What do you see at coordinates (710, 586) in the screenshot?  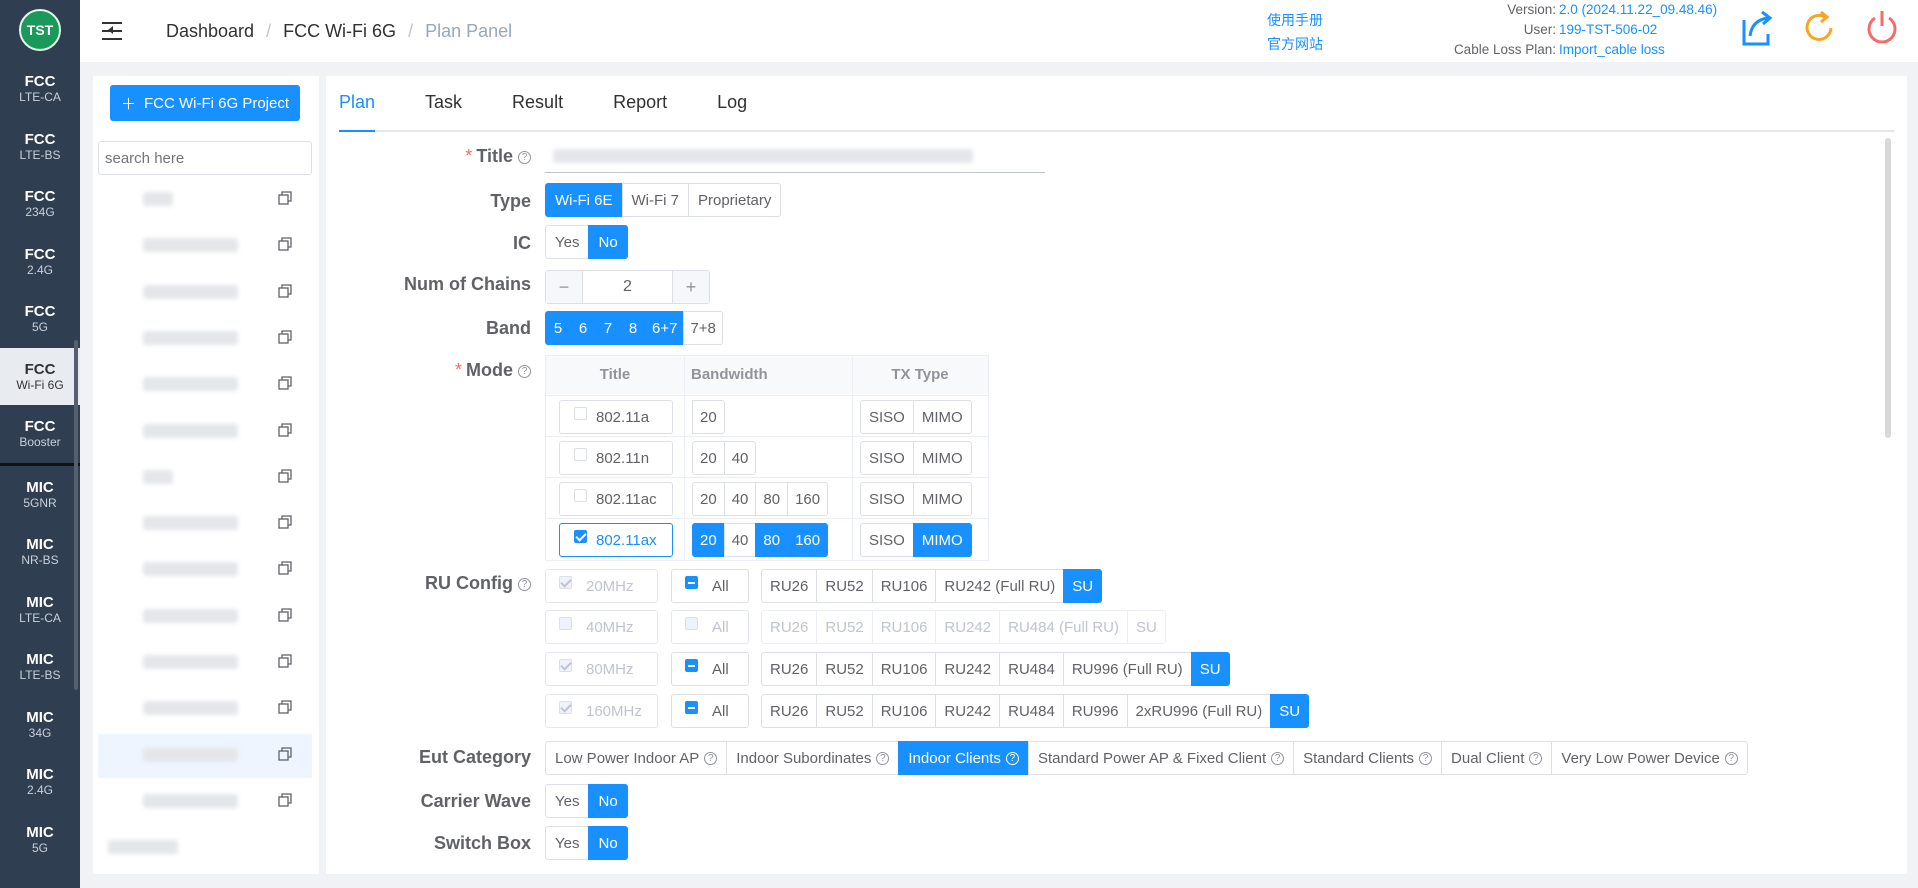 I see `ru-all-checkbox: All` at bounding box center [710, 586].